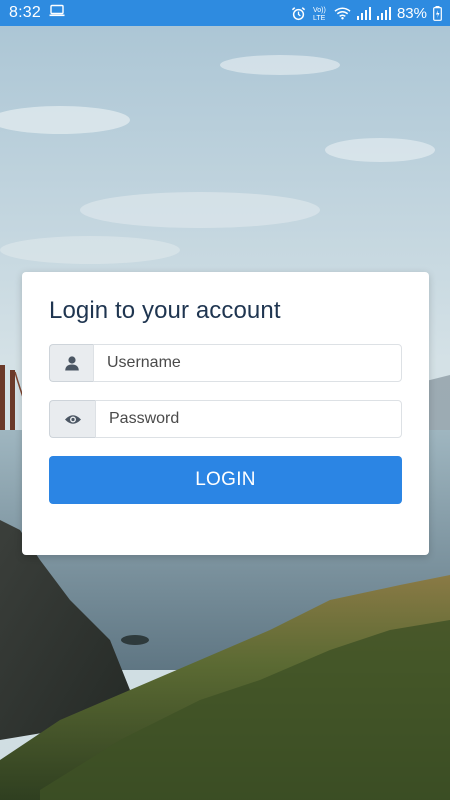 The height and width of the screenshot is (800, 450). Describe the element at coordinates (71, 363) in the screenshot. I see `user-icon` at that location.